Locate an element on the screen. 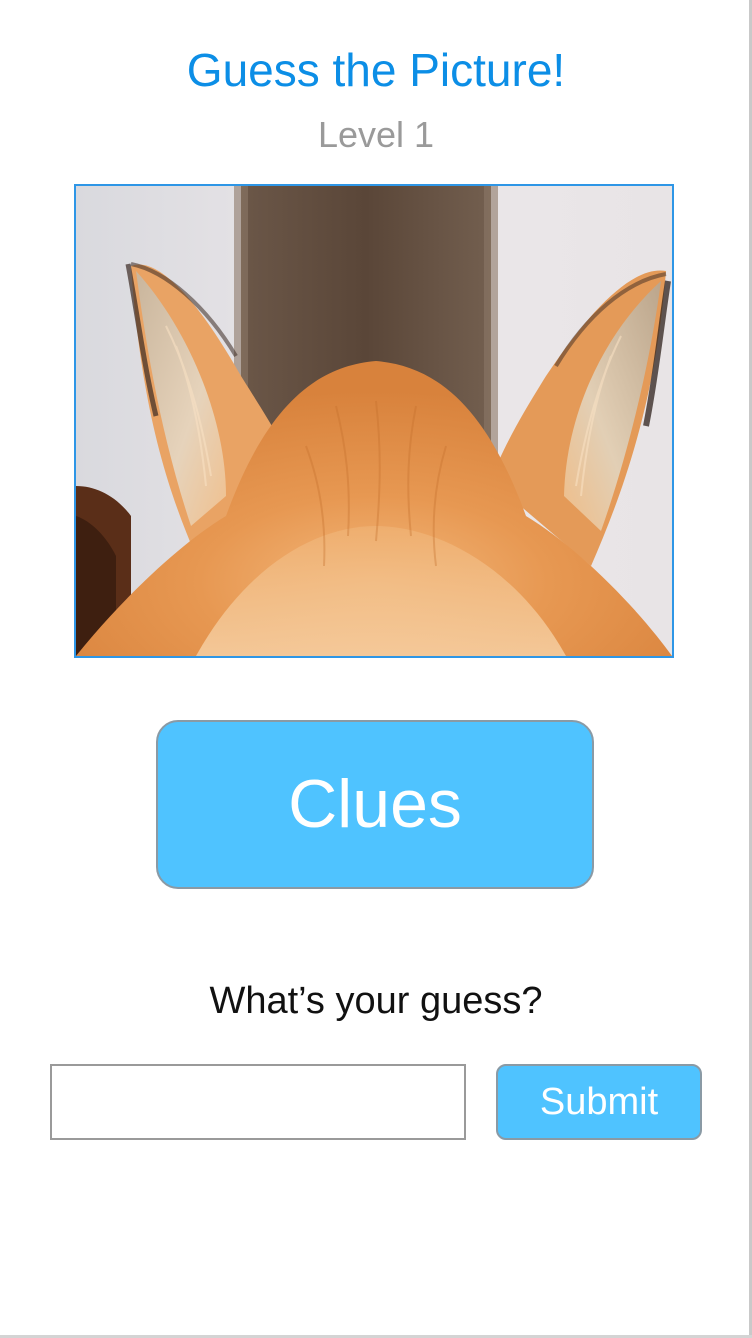 This screenshot has width=752, height=1338. guess-prompt: What’s your guess? is located at coordinates (376, 1001).